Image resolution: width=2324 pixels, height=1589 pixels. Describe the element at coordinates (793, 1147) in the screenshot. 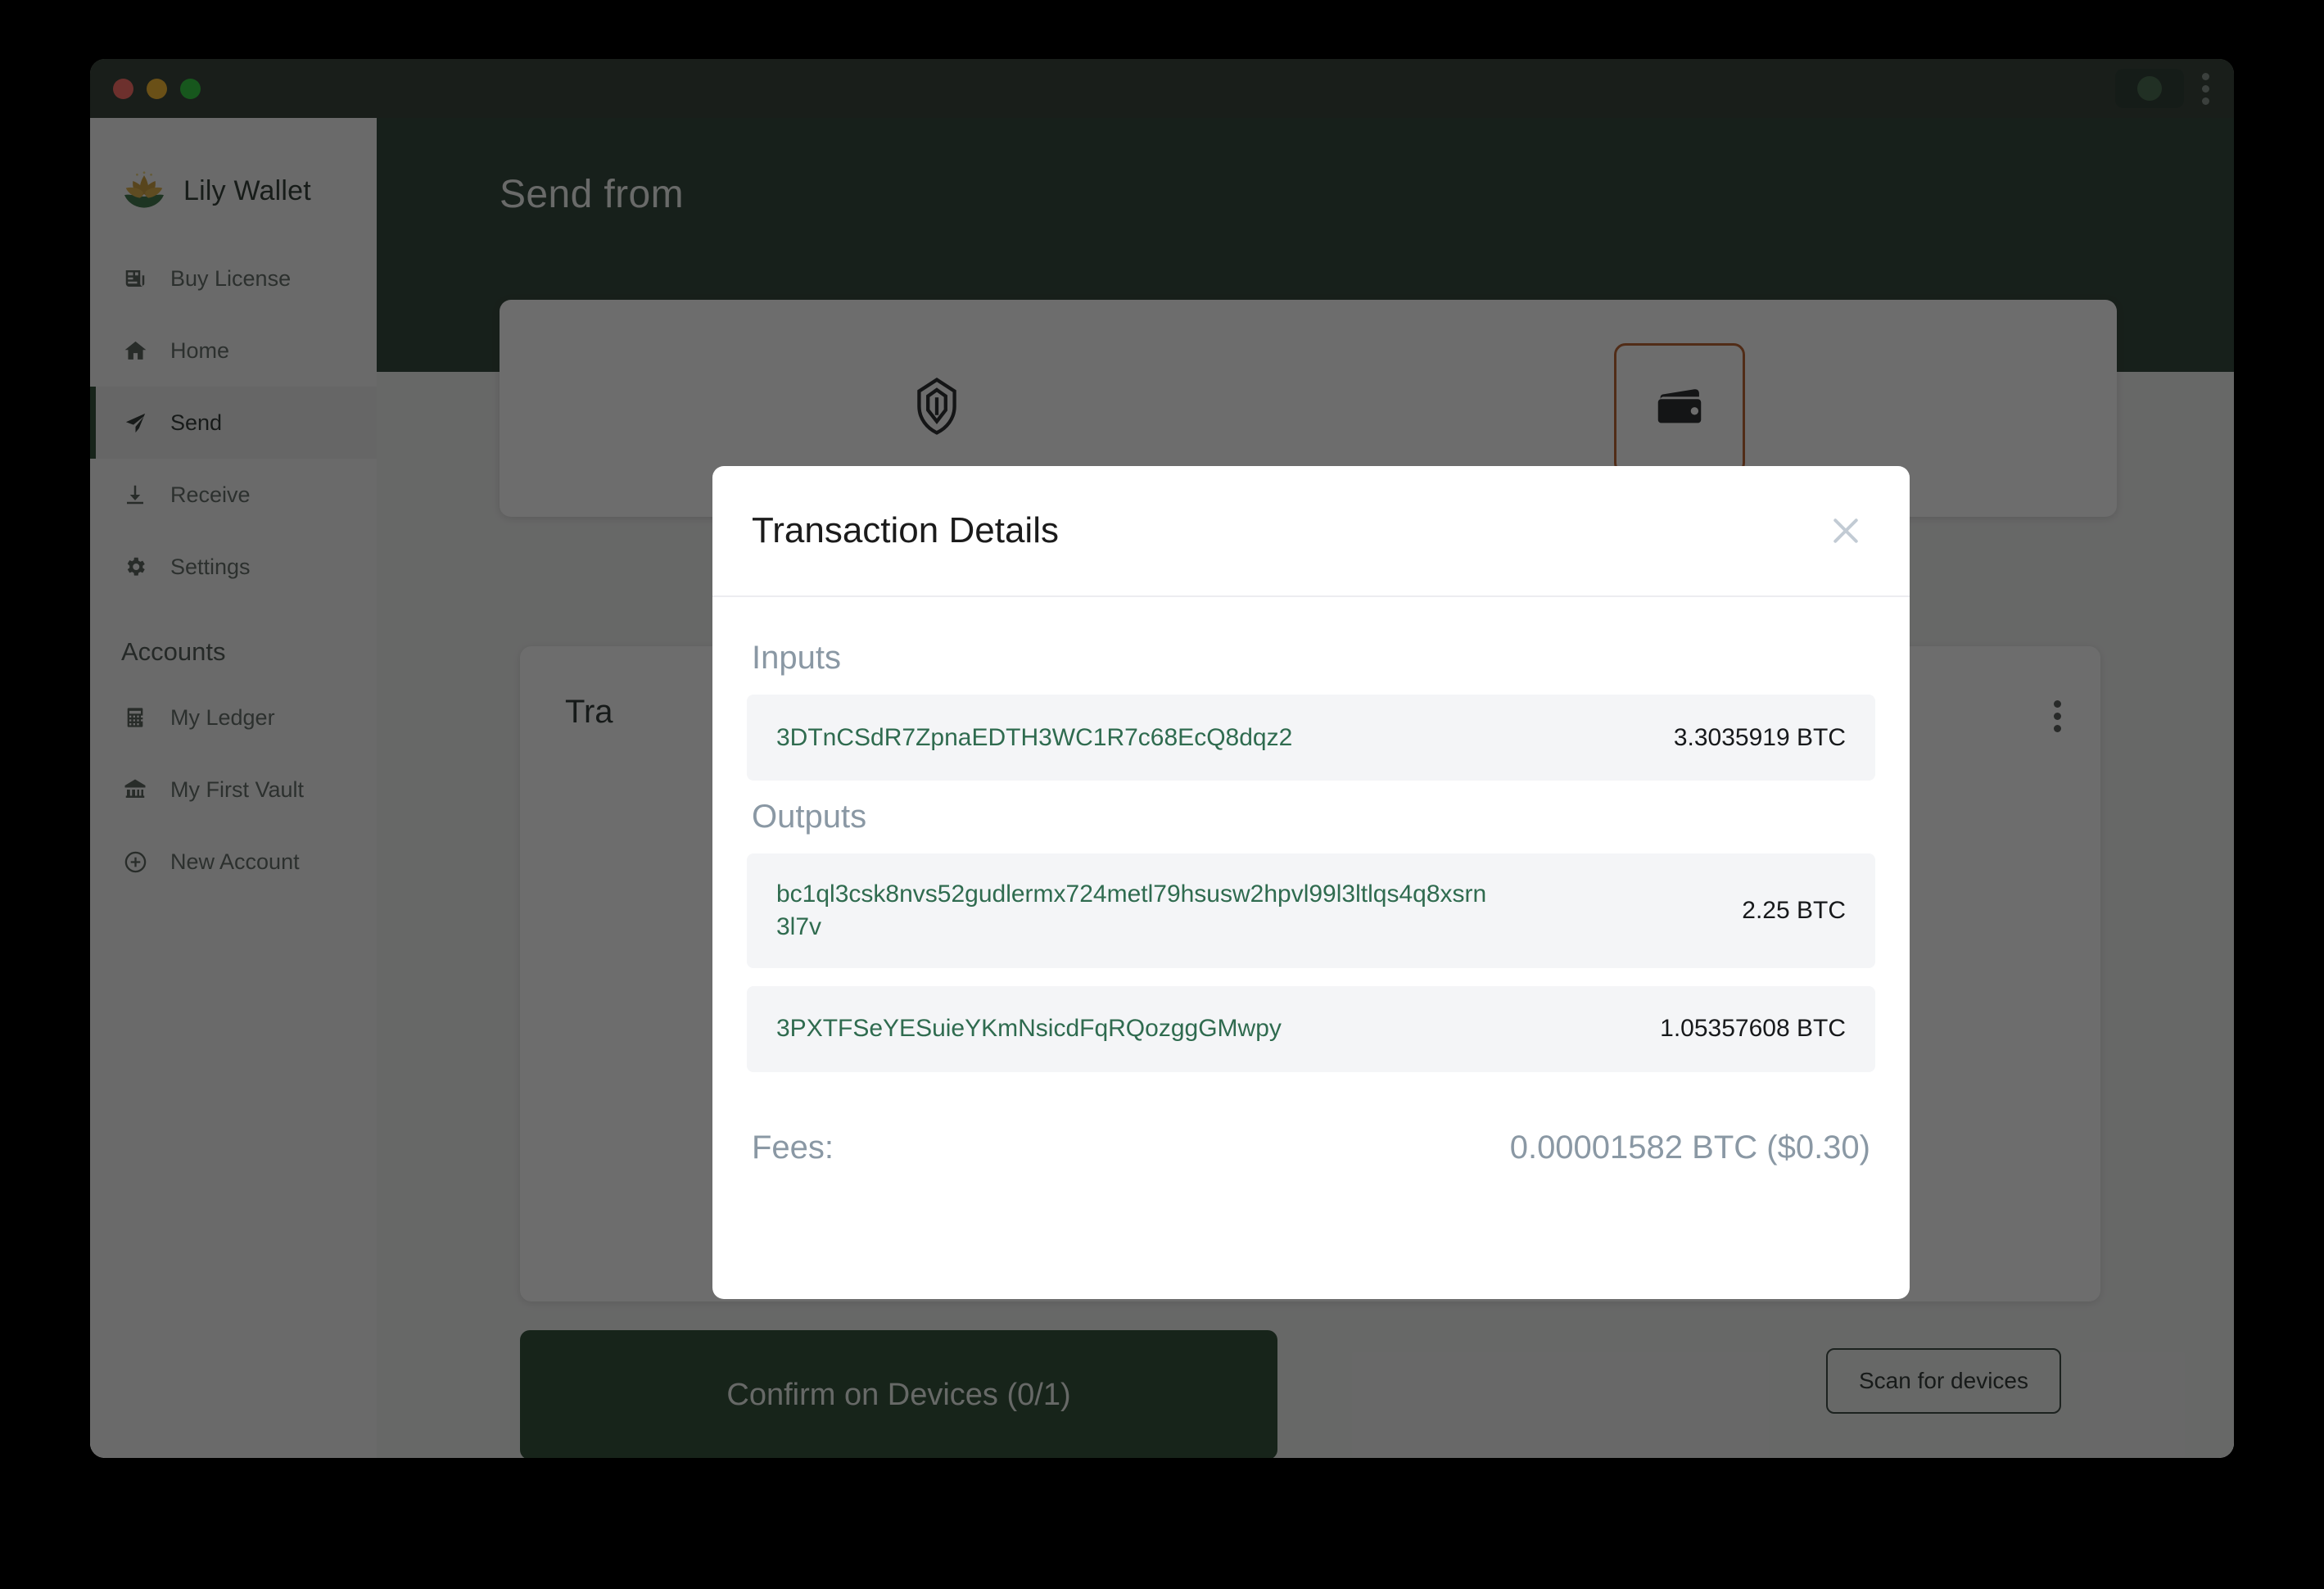

I see `fees-label: Fees:` at that location.